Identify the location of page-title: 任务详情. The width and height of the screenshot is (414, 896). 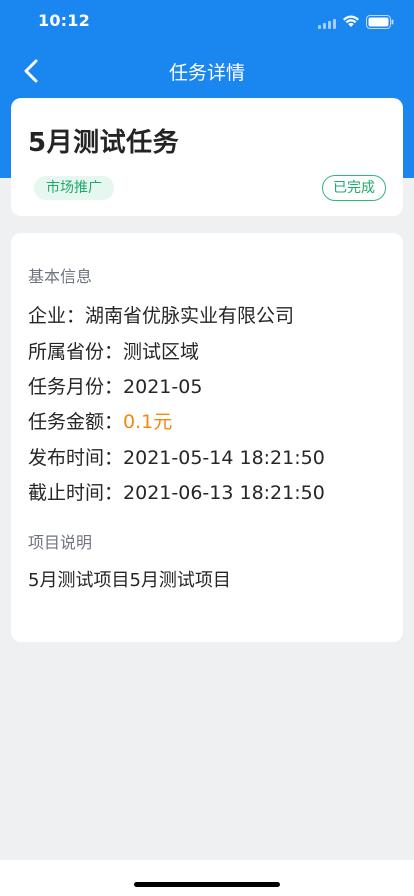
(206, 73).